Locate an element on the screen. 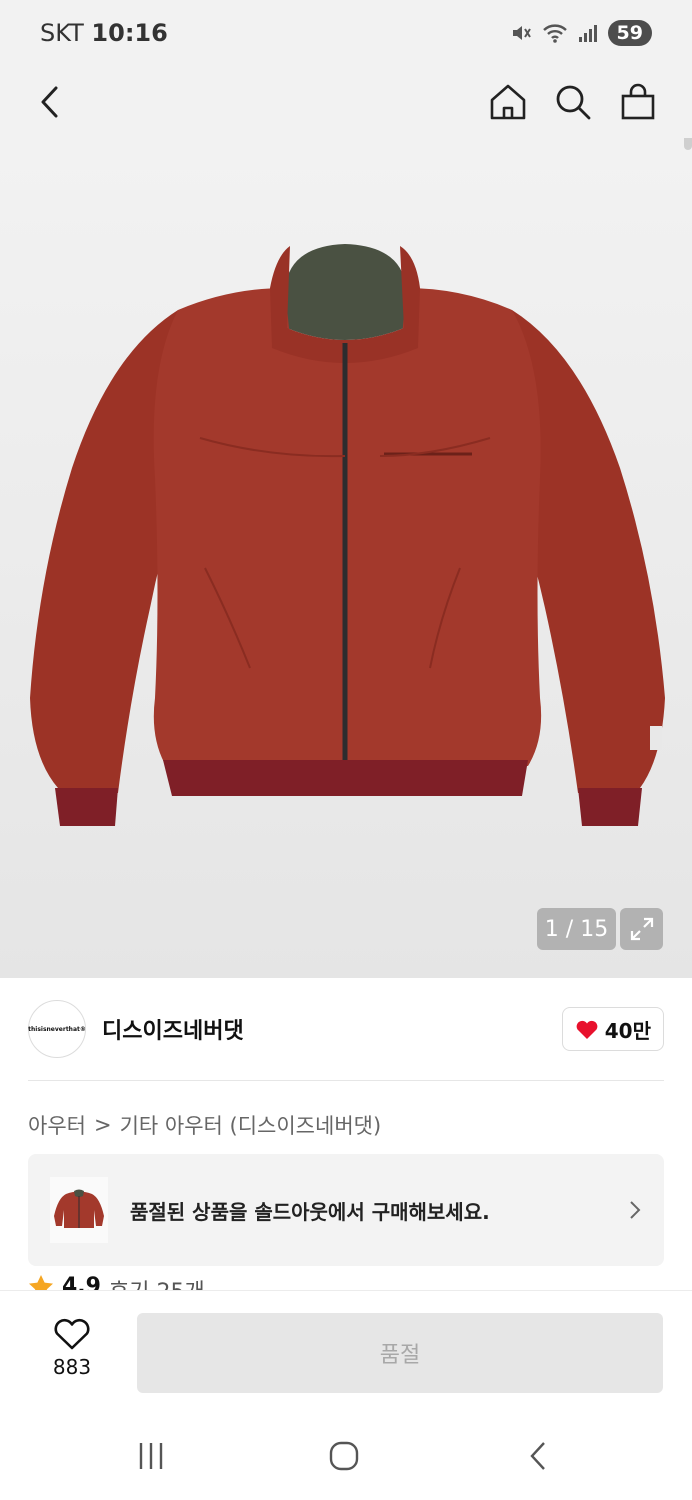  back-button is located at coordinates (50, 102).